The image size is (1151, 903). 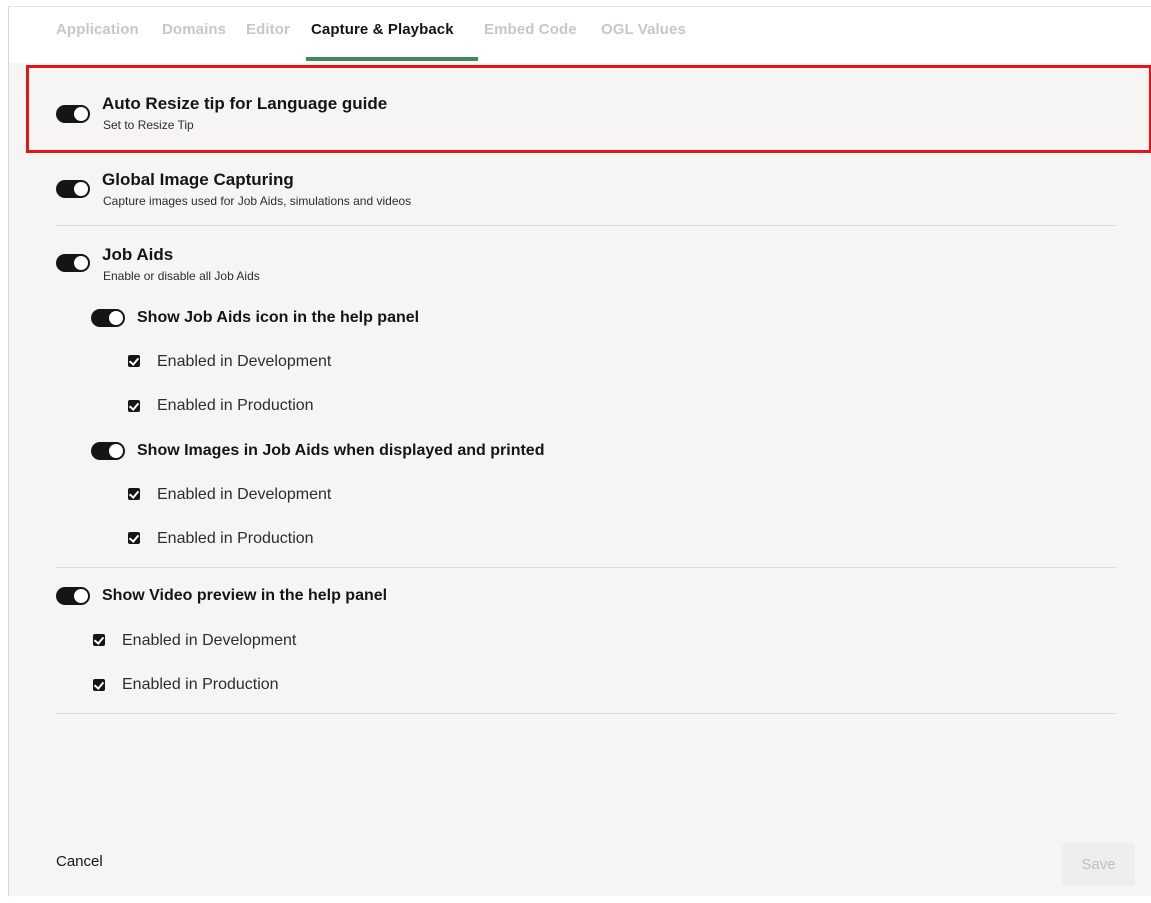 I want to click on job-aids-title: Job Aids, so click(x=138, y=254).